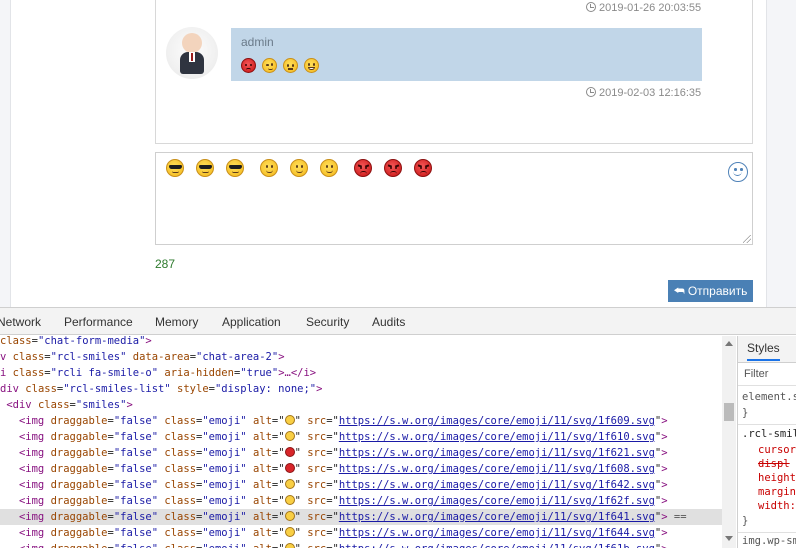  What do you see at coordinates (327, 322) in the screenshot?
I see `tab-security: Security` at bounding box center [327, 322].